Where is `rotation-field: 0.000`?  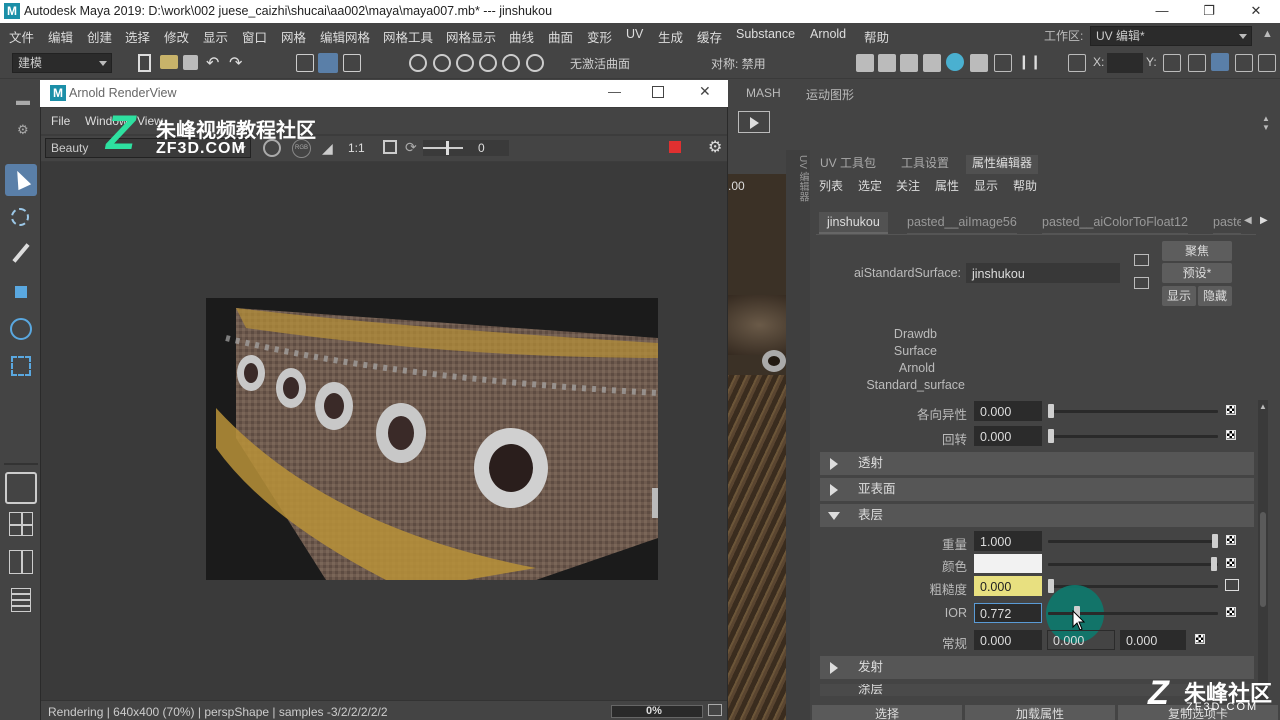
rotation-field: 0.000 is located at coordinates (1008, 436).